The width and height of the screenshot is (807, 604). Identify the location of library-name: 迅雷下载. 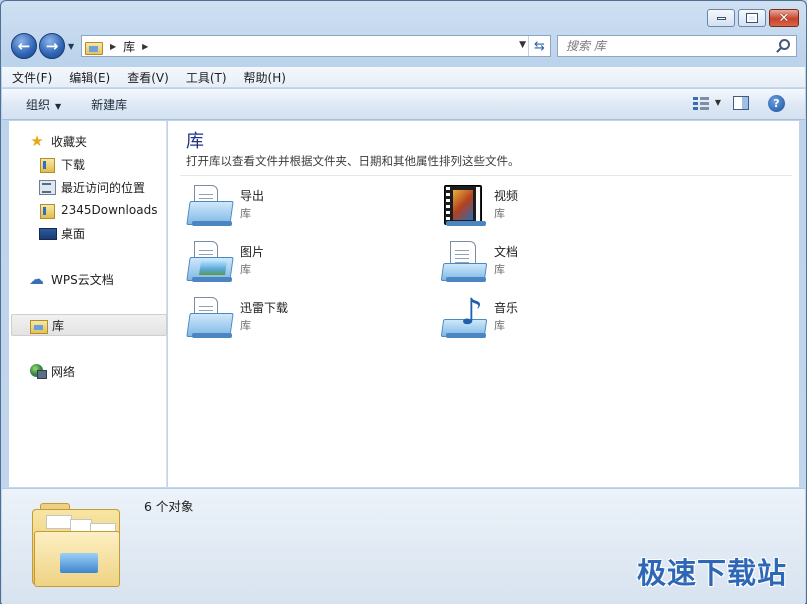
(264, 308).